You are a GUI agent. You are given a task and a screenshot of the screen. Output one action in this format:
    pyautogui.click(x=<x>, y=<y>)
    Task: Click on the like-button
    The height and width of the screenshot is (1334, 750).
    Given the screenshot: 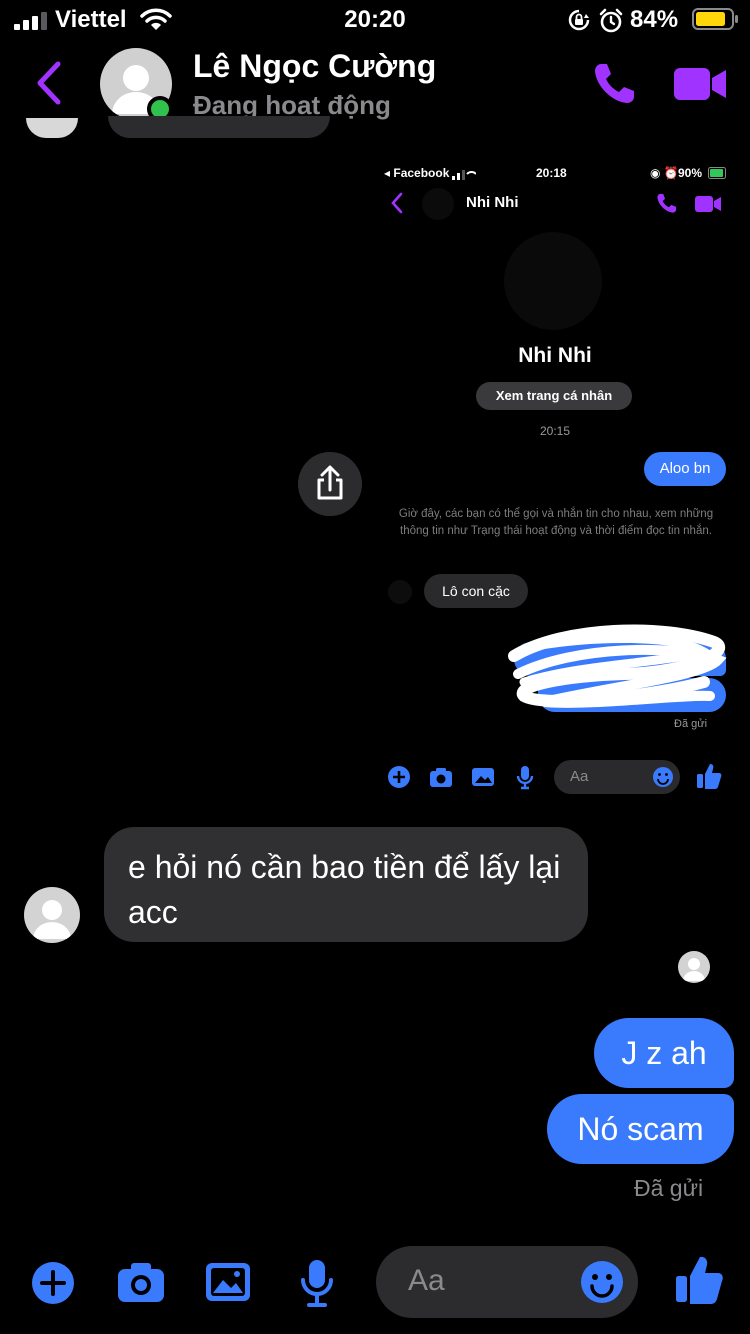 What is the action you would take?
    pyautogui.click(x=699, y=1280)
    